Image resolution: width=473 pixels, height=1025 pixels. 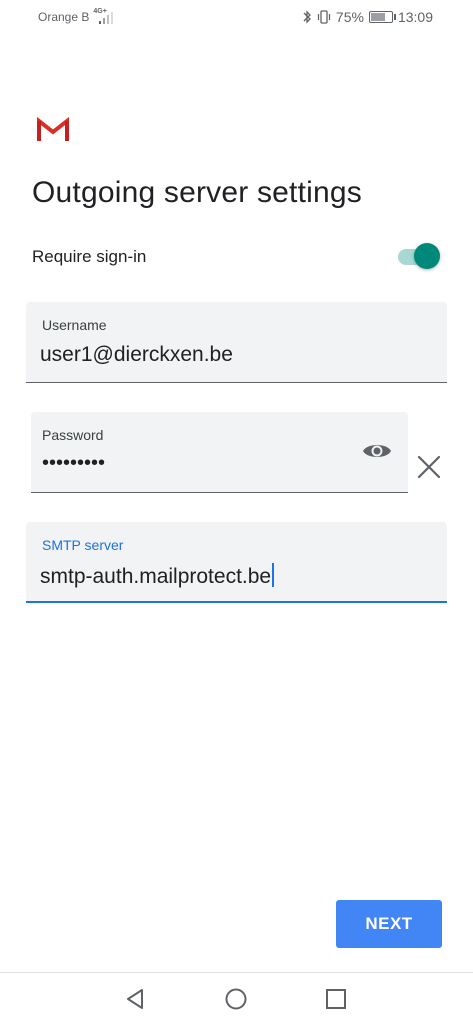 I want to click on password-value: •••••••••, so click(x=73, y=463).